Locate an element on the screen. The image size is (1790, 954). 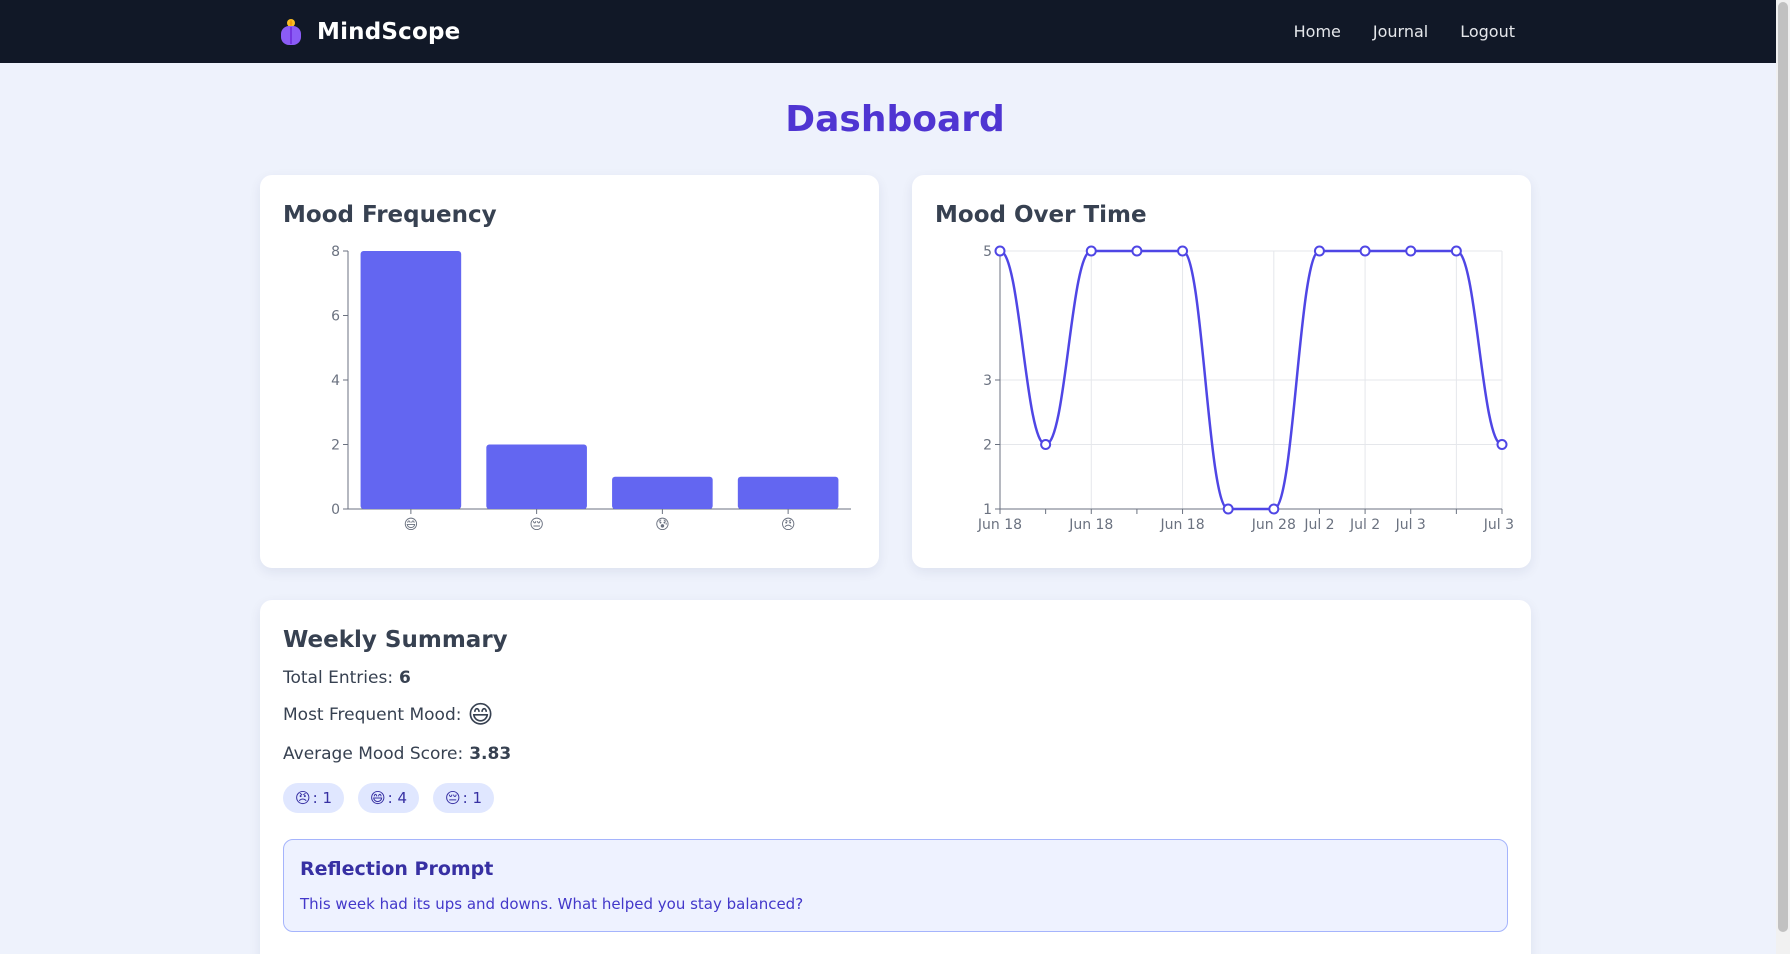
scrollbar is located at coordinates (1783, 477).